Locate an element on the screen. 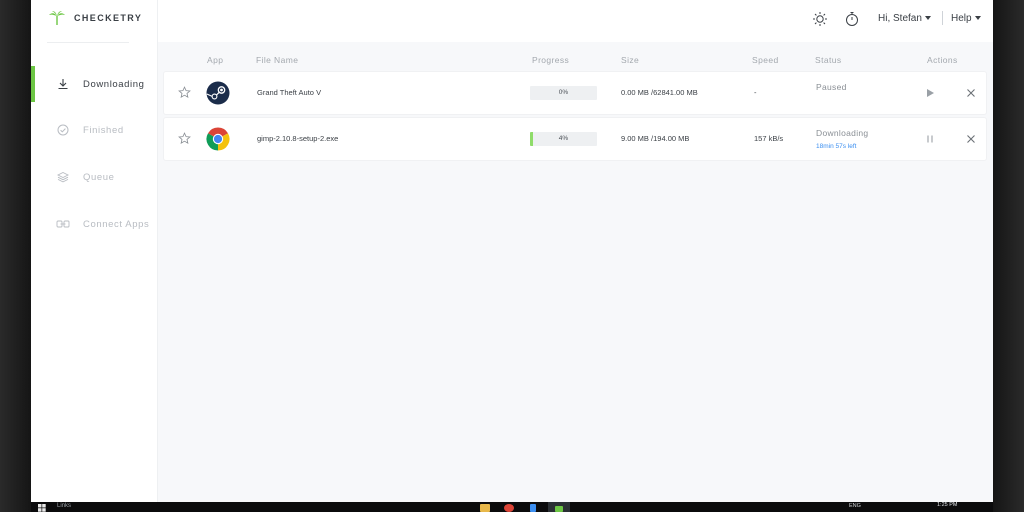  sun-icon is located at coordinates (820, 19).